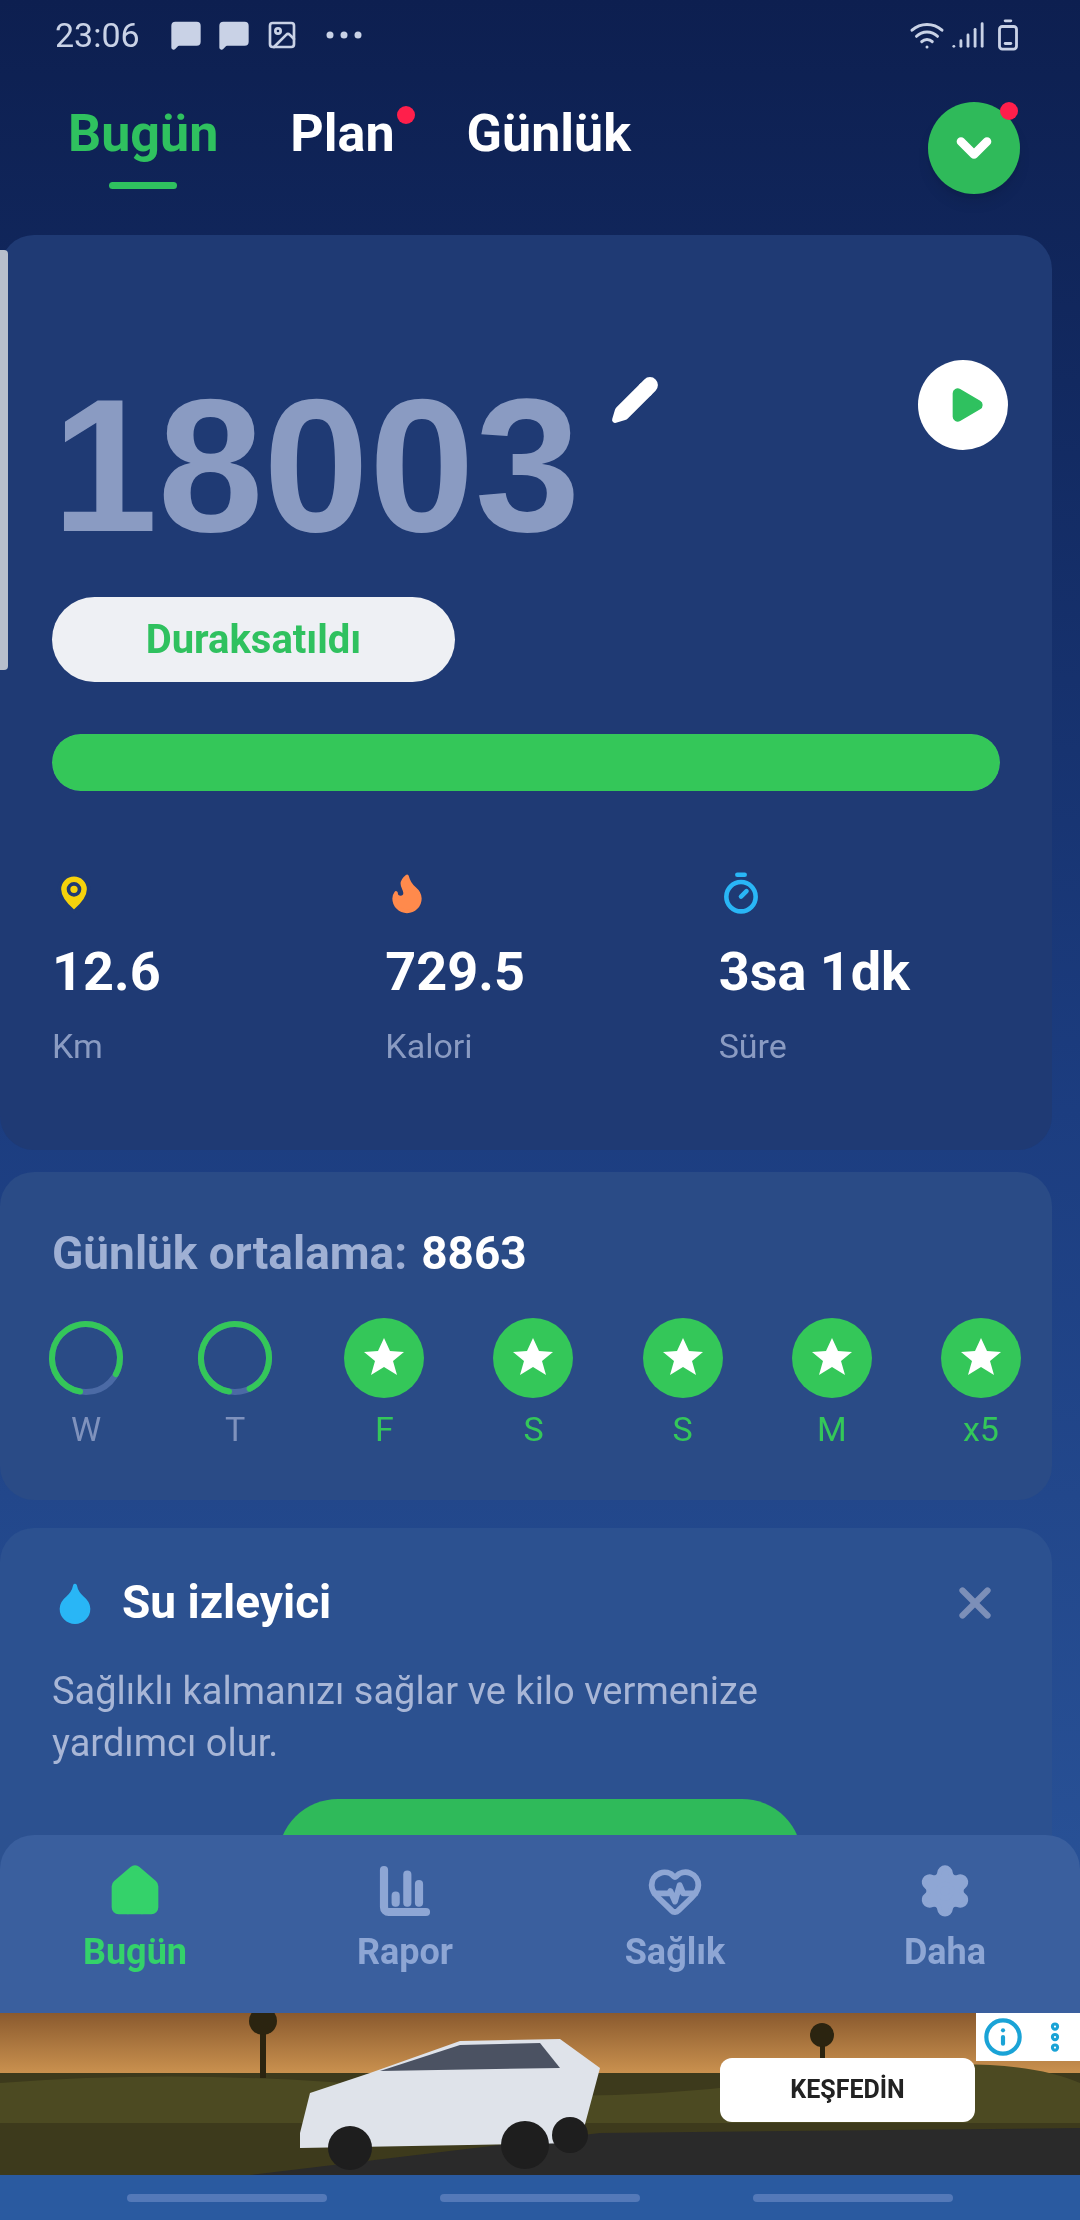  Describe the element at coordinates (429, 1046) in the screenshot. I see `stat-label: Kalori` at that location.